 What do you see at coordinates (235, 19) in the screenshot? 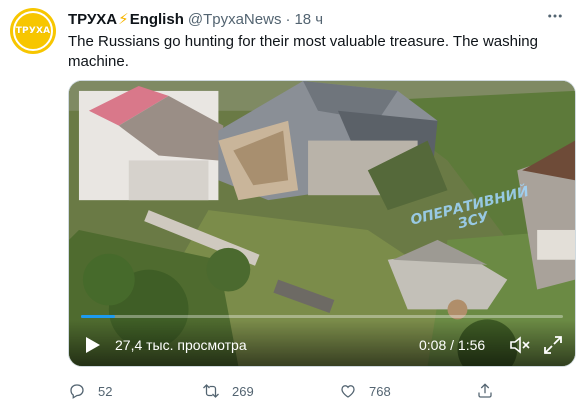
I see `user-handle: @TpyxaNews` at bounding box center [235, 19].